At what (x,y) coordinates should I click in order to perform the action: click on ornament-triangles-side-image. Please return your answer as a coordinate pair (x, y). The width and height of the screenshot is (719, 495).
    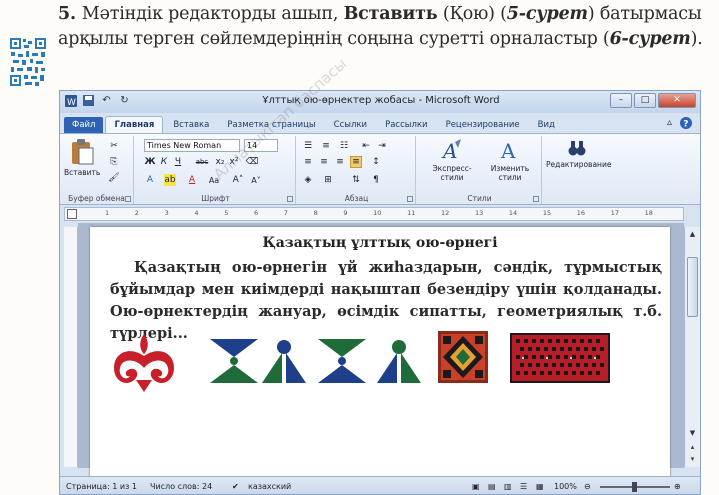
    Looking at the image, I should click on (284, 361).